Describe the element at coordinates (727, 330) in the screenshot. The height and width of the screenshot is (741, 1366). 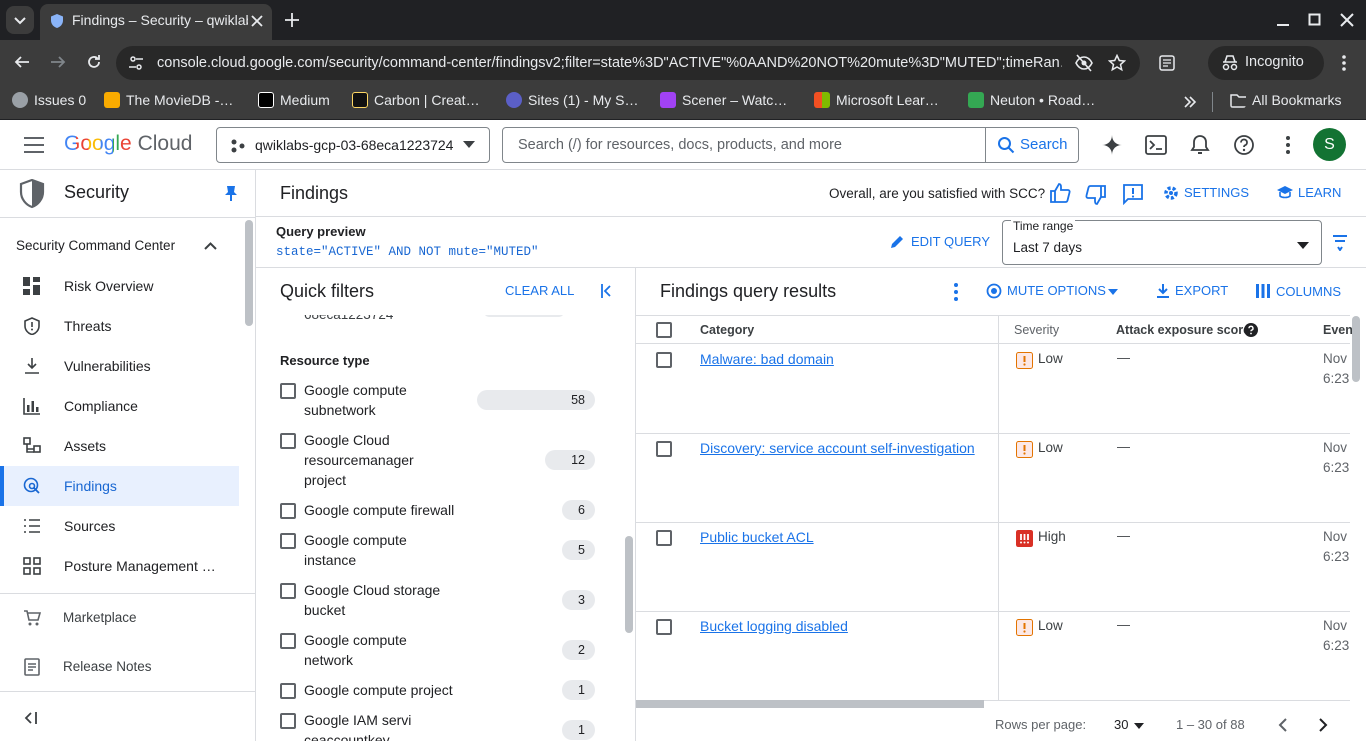
I see `column-category: Category` at that location.